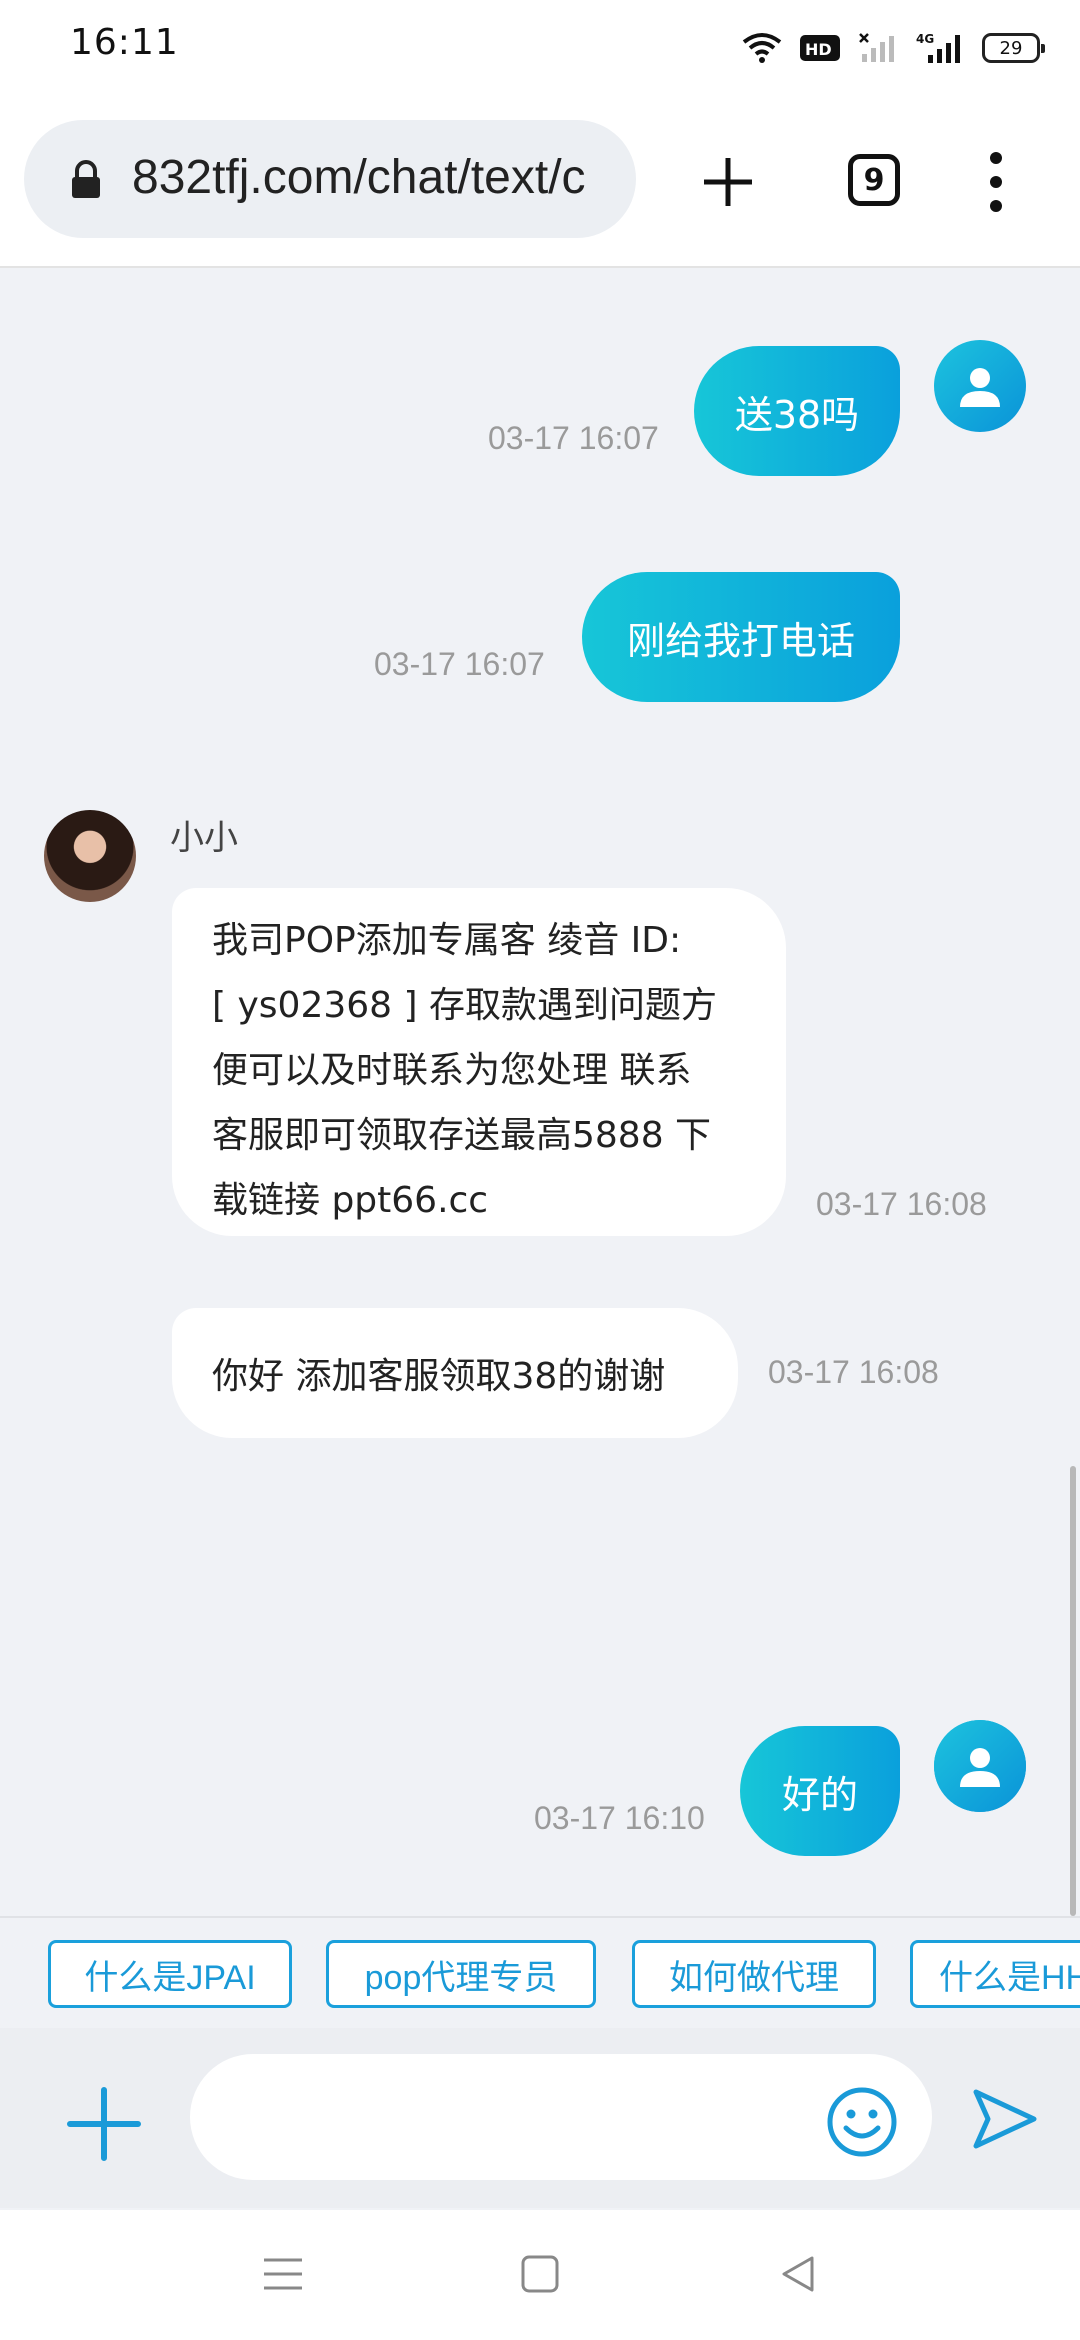  What do you see at coordinates (104, 2124) in the screenshot?
I see `add-attachment-icon` at bounding box center [104, 2124].